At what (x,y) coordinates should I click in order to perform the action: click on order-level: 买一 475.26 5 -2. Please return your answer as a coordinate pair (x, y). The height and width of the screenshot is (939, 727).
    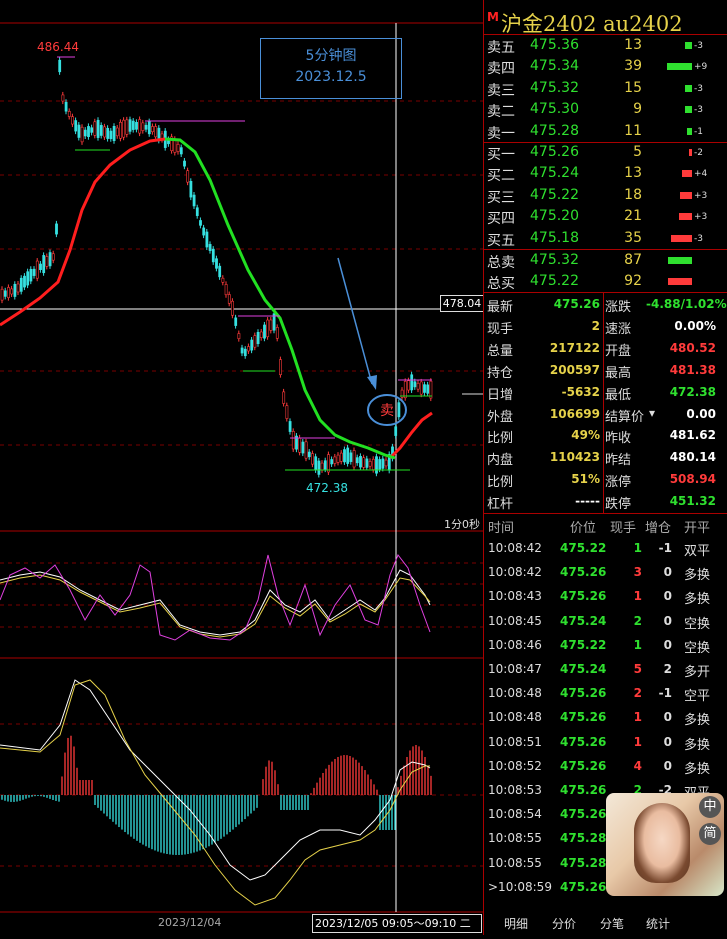
    Looking at the image, I should click on (605, 153).